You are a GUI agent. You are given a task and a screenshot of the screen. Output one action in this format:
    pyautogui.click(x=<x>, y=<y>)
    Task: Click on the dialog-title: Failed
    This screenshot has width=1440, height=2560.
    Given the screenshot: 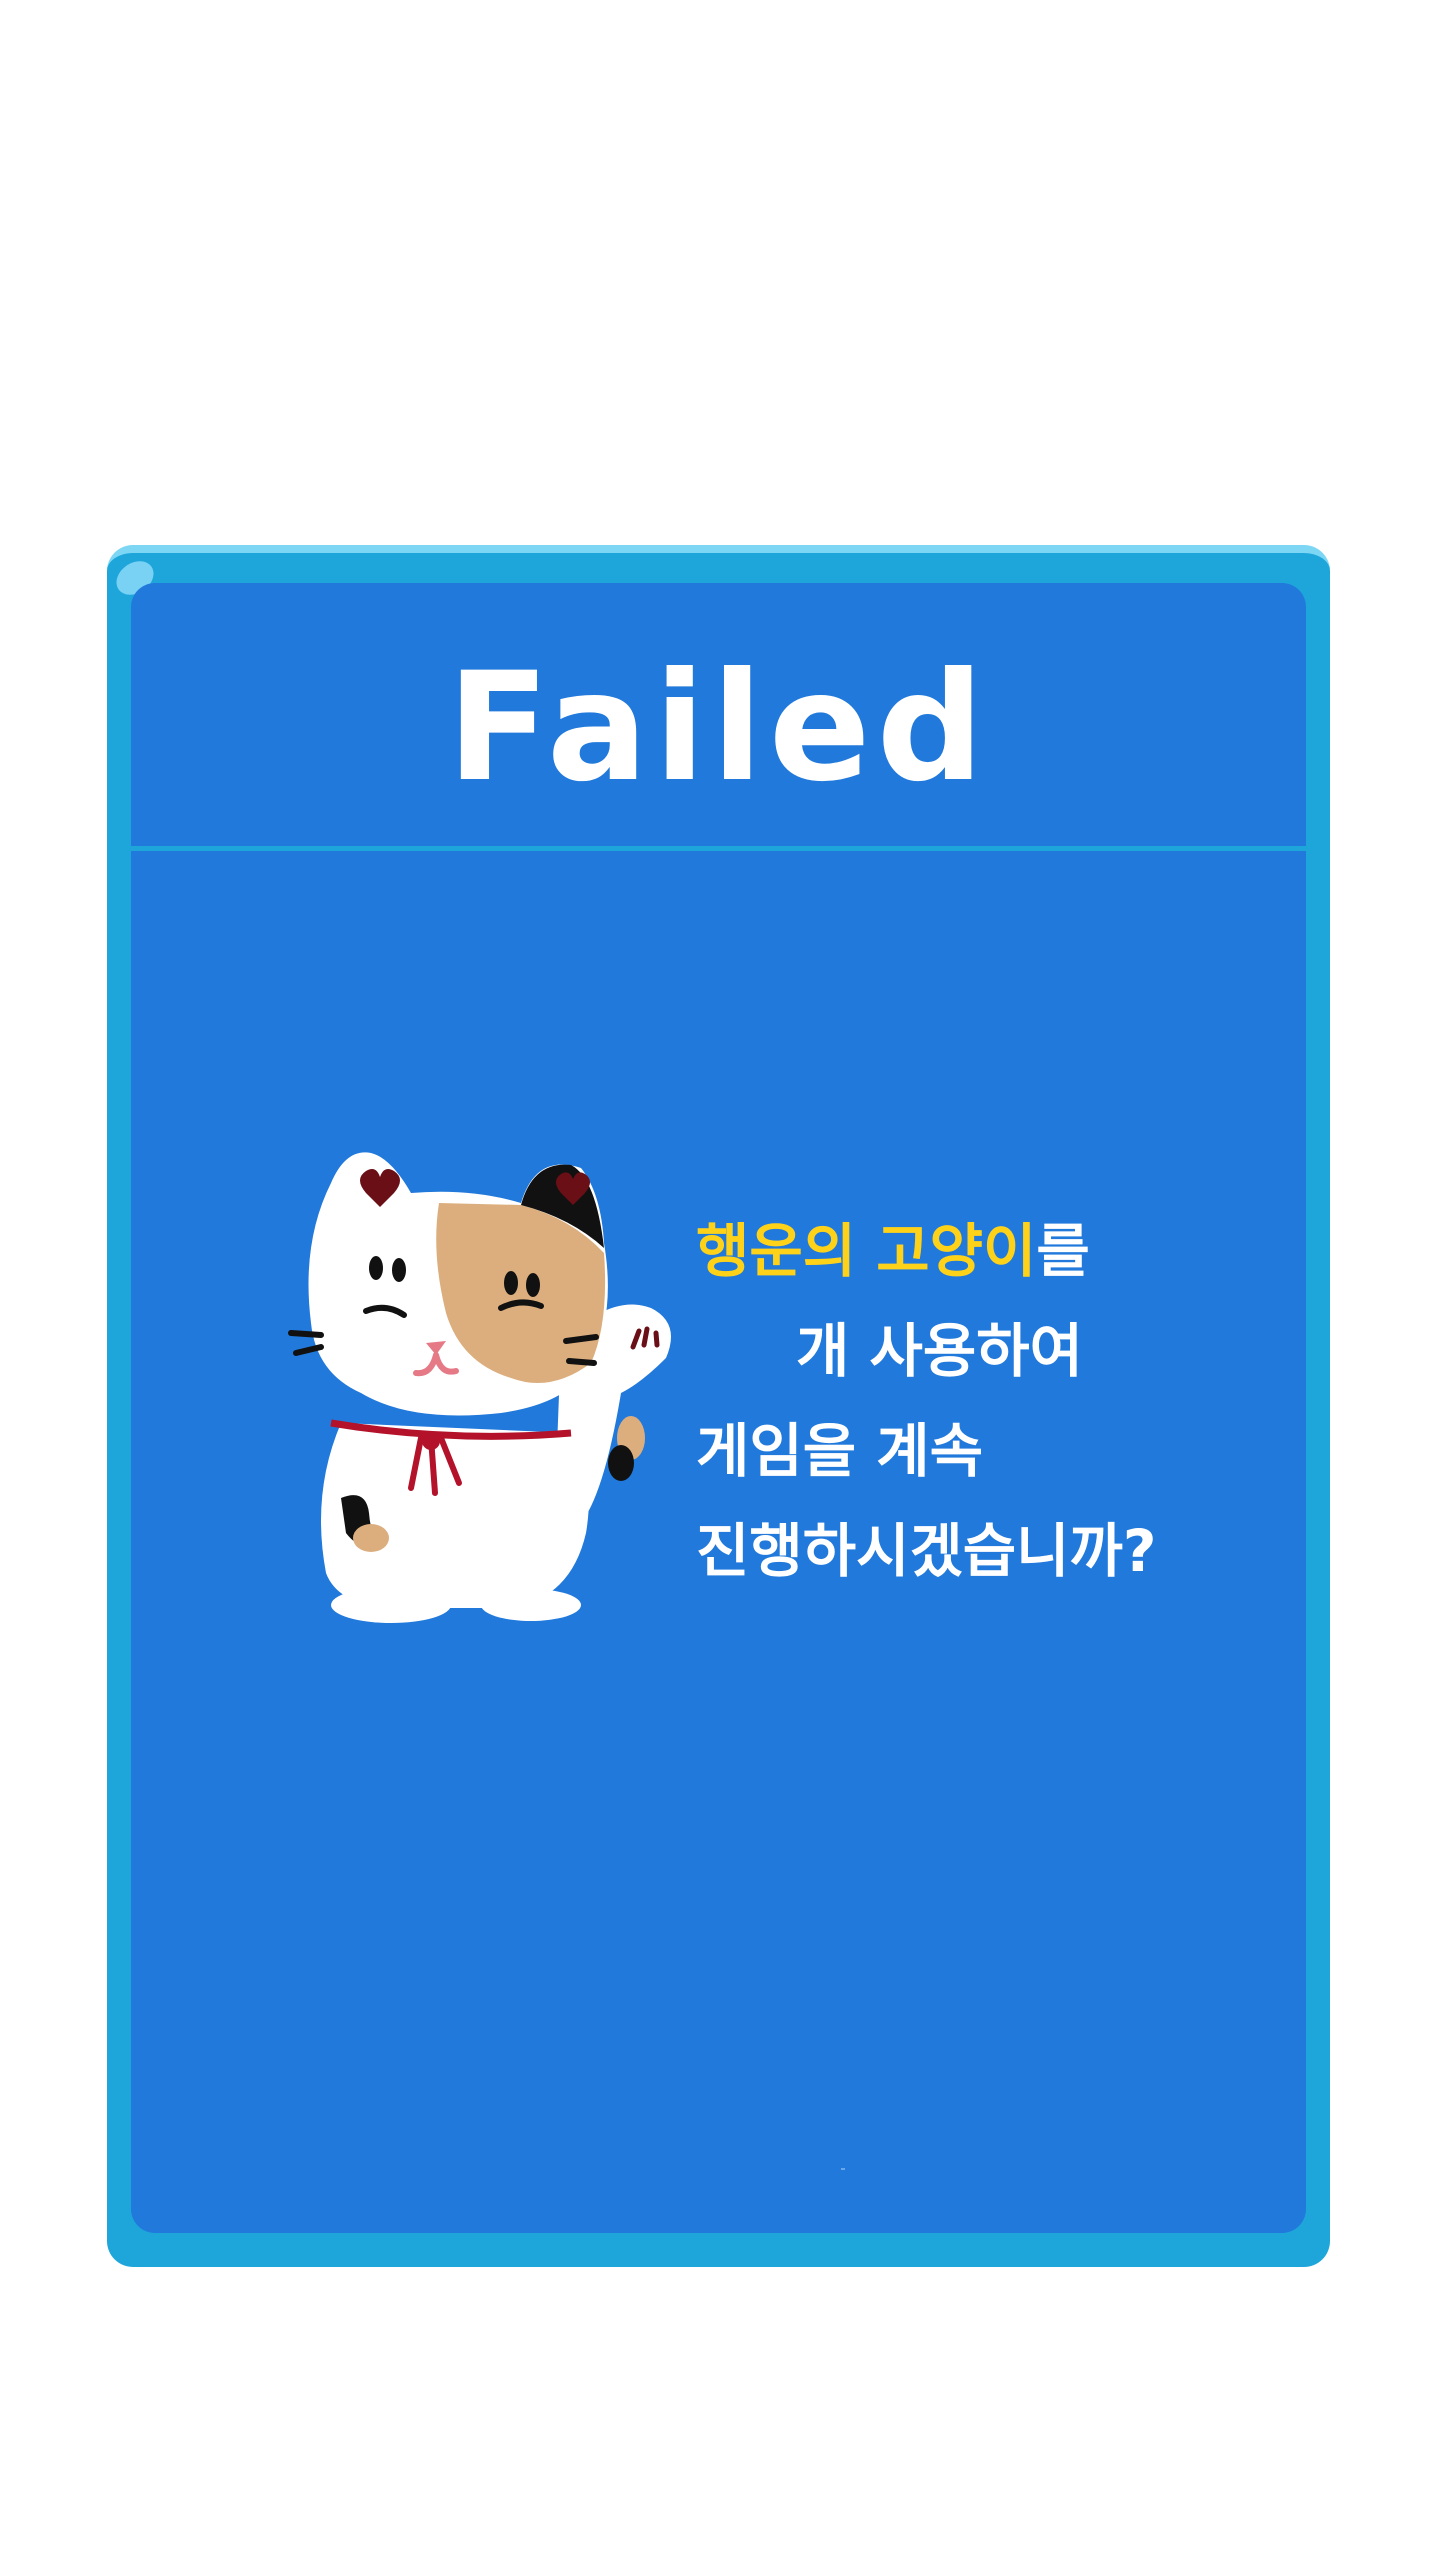 What is the action you would take?
    pyautogui.click(x=718, y=728)
    